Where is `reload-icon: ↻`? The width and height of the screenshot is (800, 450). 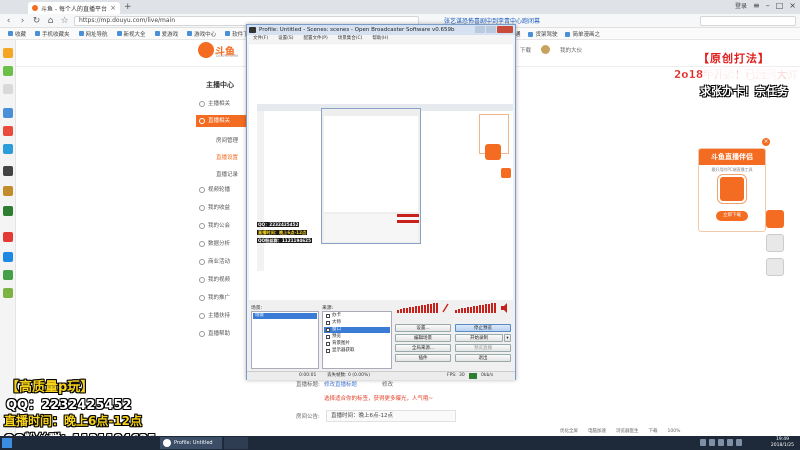 reload-icon: ↻ is located at coordinates (36, 21).